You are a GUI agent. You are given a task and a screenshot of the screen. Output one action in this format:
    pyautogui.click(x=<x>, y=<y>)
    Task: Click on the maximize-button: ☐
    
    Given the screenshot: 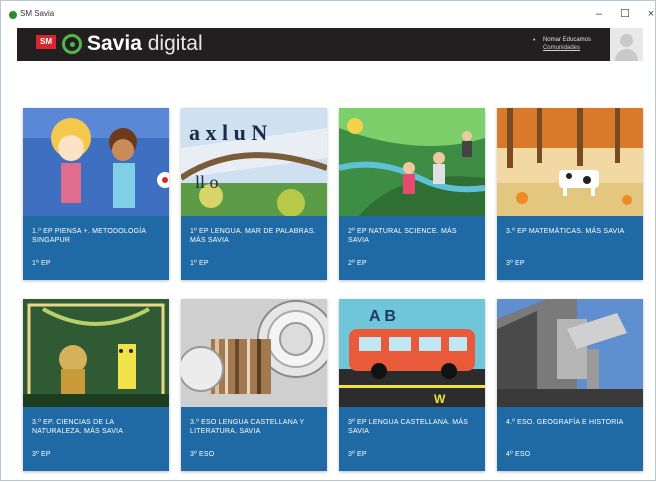 What is the action you would take?
    pyautogui.click(x=625, y=14)
    